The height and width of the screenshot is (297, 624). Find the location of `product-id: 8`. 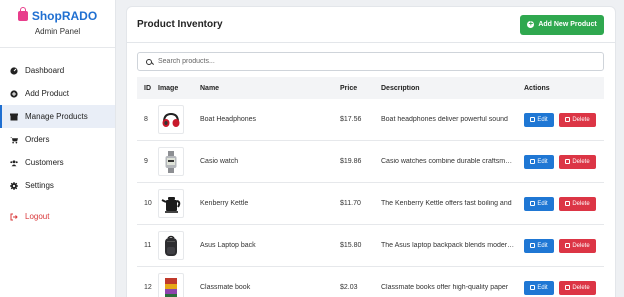

product-id: 8 is located at coordinates (146, 119).